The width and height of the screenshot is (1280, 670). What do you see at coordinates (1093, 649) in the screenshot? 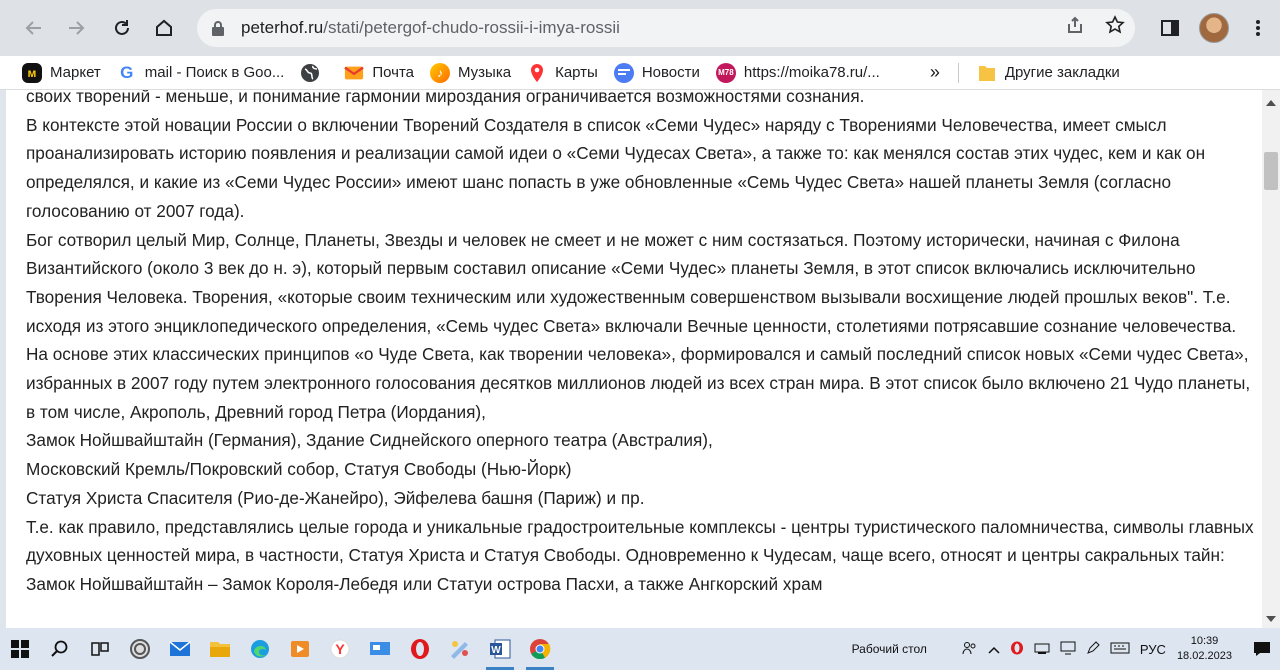
I see `pen-icon` at bounding box center [1093, 649].